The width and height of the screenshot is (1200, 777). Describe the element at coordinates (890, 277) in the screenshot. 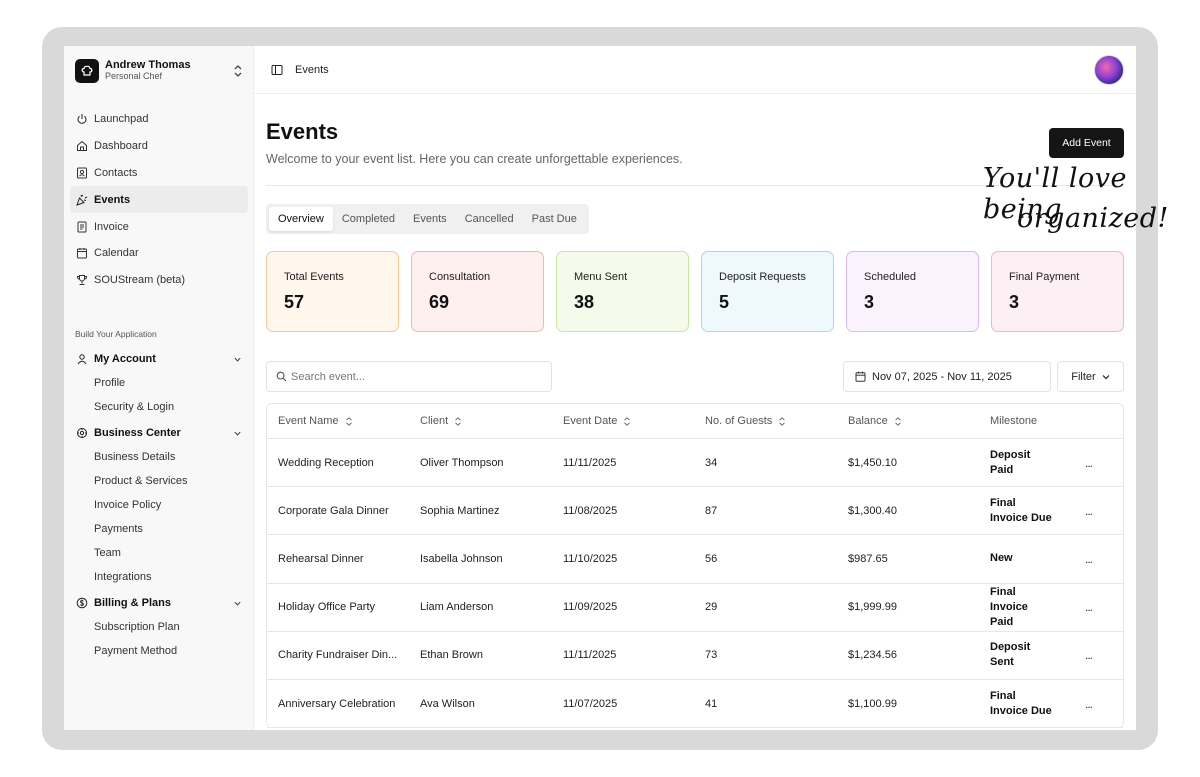

I see `stat-label: Scheduled` at that location.